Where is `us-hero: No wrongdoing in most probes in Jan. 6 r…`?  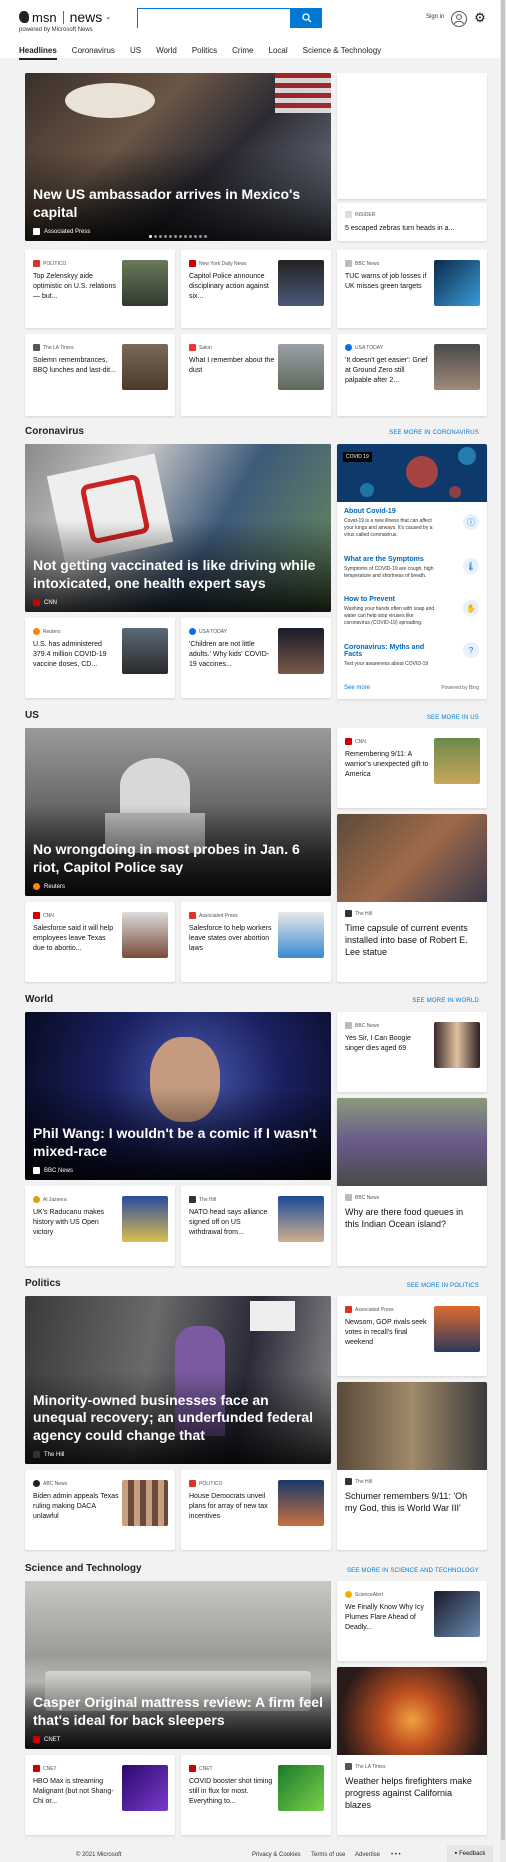
us-hero: No wrongdoing in most probes in Jan. 6 r… is located at coordinates (178, 812).